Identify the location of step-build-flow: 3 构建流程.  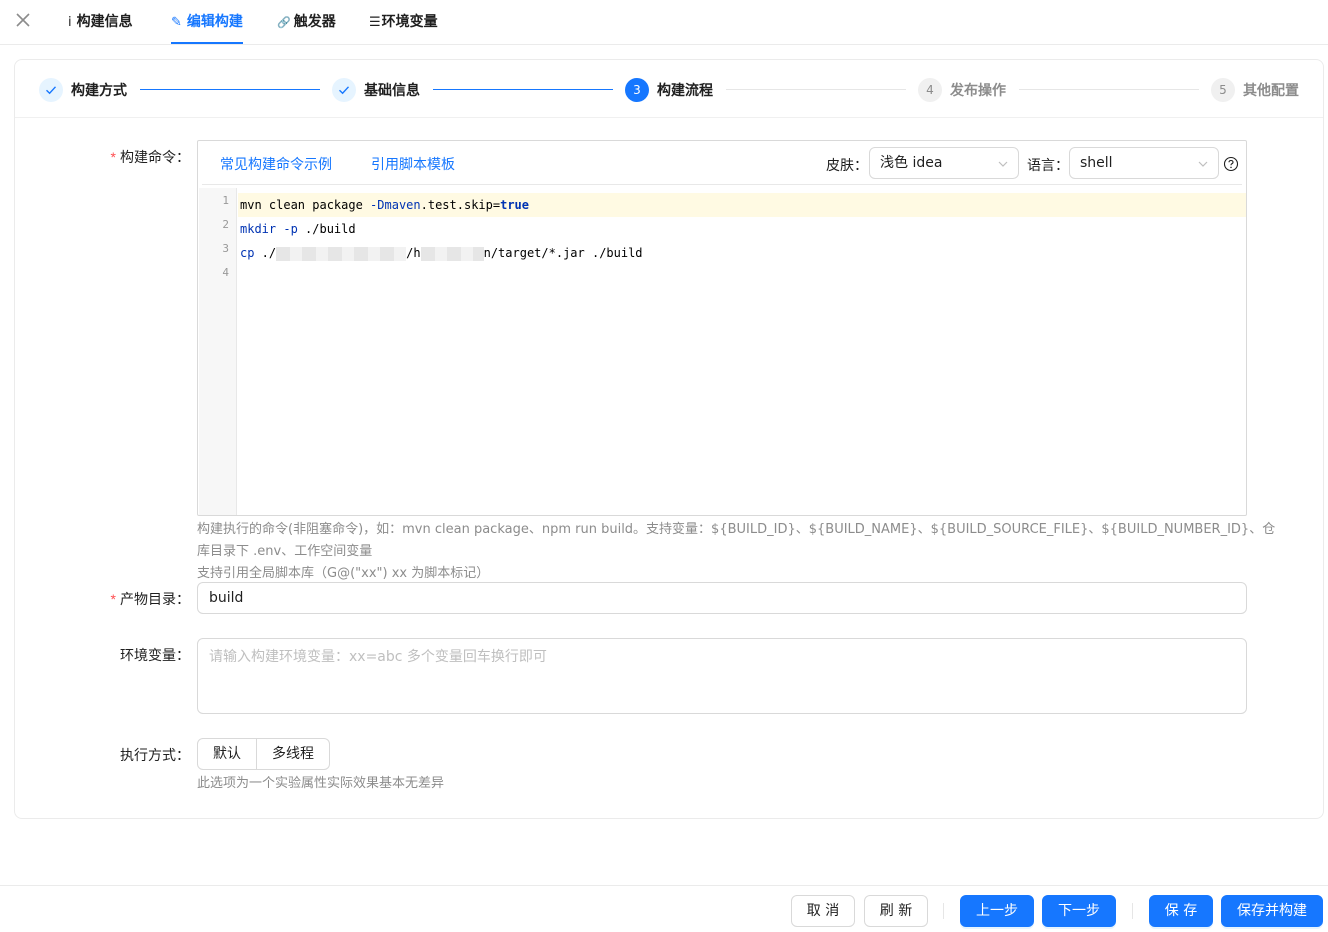
(669, 90).